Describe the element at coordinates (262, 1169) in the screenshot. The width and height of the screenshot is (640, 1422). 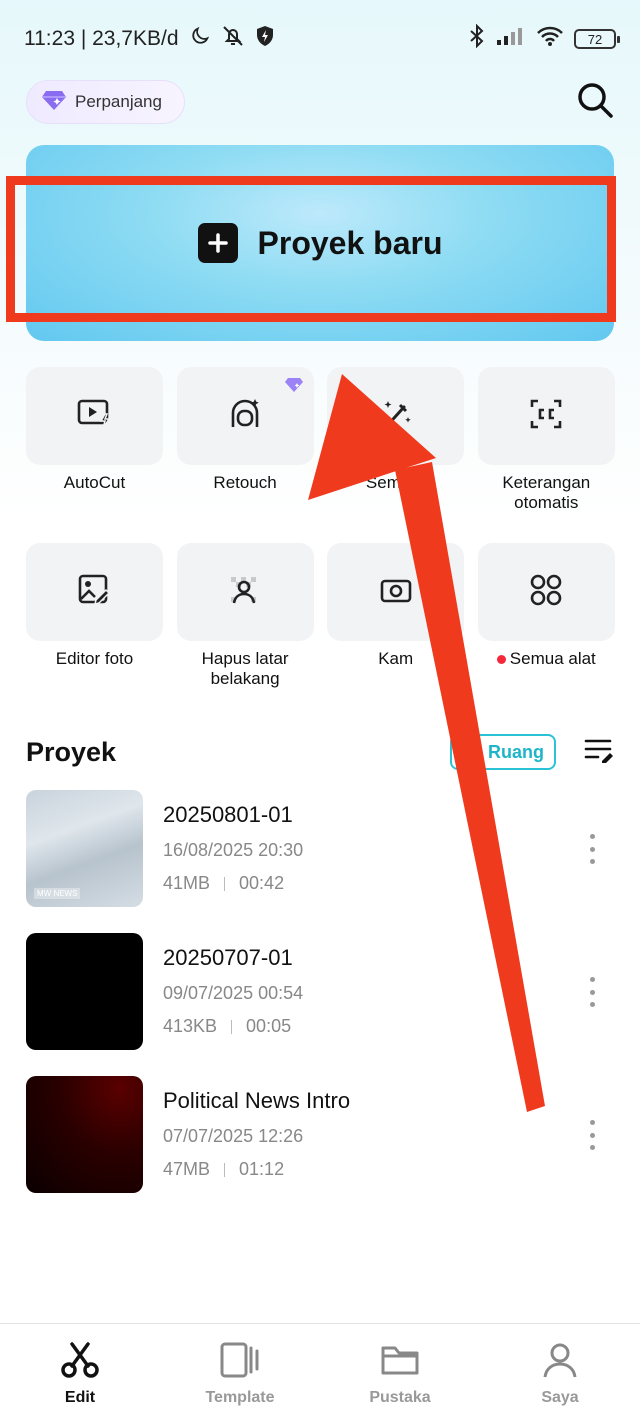
I see `project-duration: 01:12` at that location.